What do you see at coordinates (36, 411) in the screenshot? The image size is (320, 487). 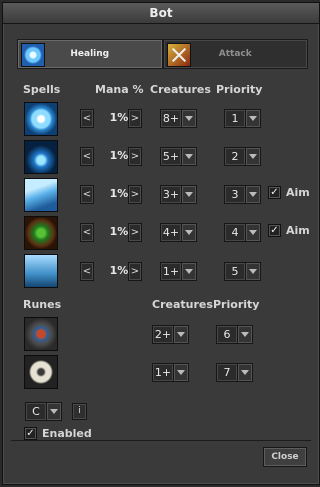 I see `hotkey-value: C` at bounding box center [36, 411].